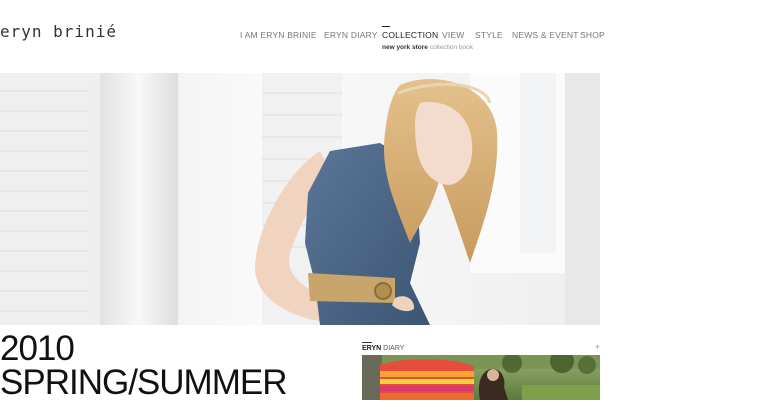 This screenshot has height=402, width=760. What do you see at coordinates (597, 347) in the screenshot?
I see `plus-icon: +` at bounding box center [597, 347].